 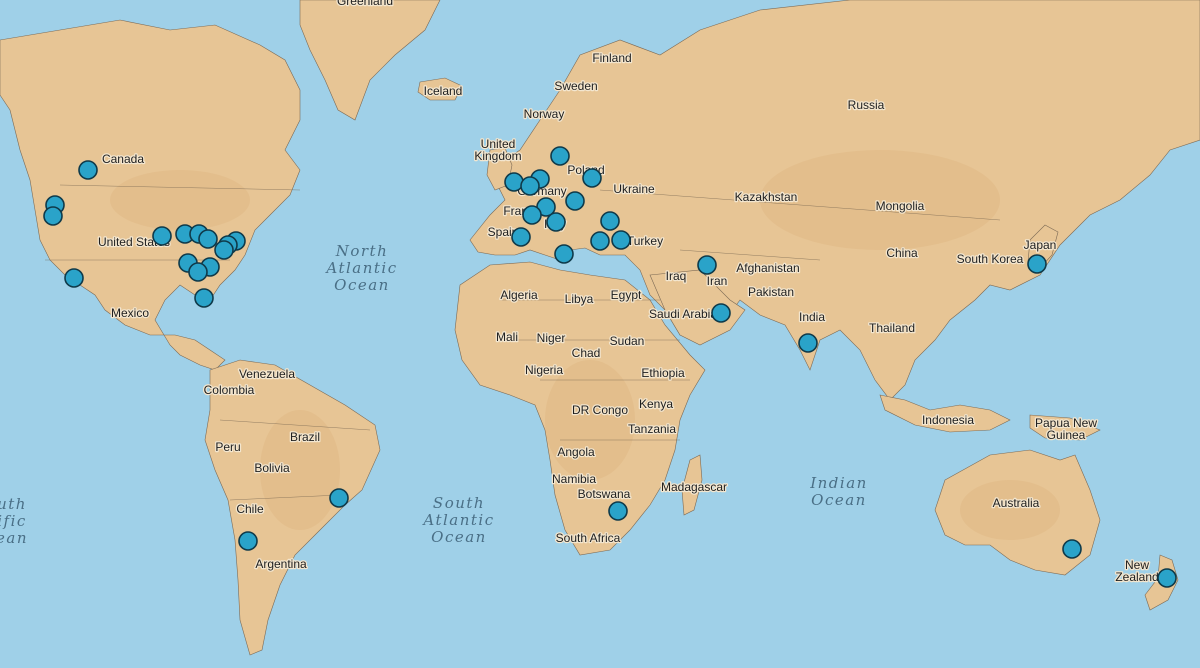 What do you see at coordinates (519, 295) in the screenshot?
I see `country-label: Algeria` at bounding box center [519, 295].